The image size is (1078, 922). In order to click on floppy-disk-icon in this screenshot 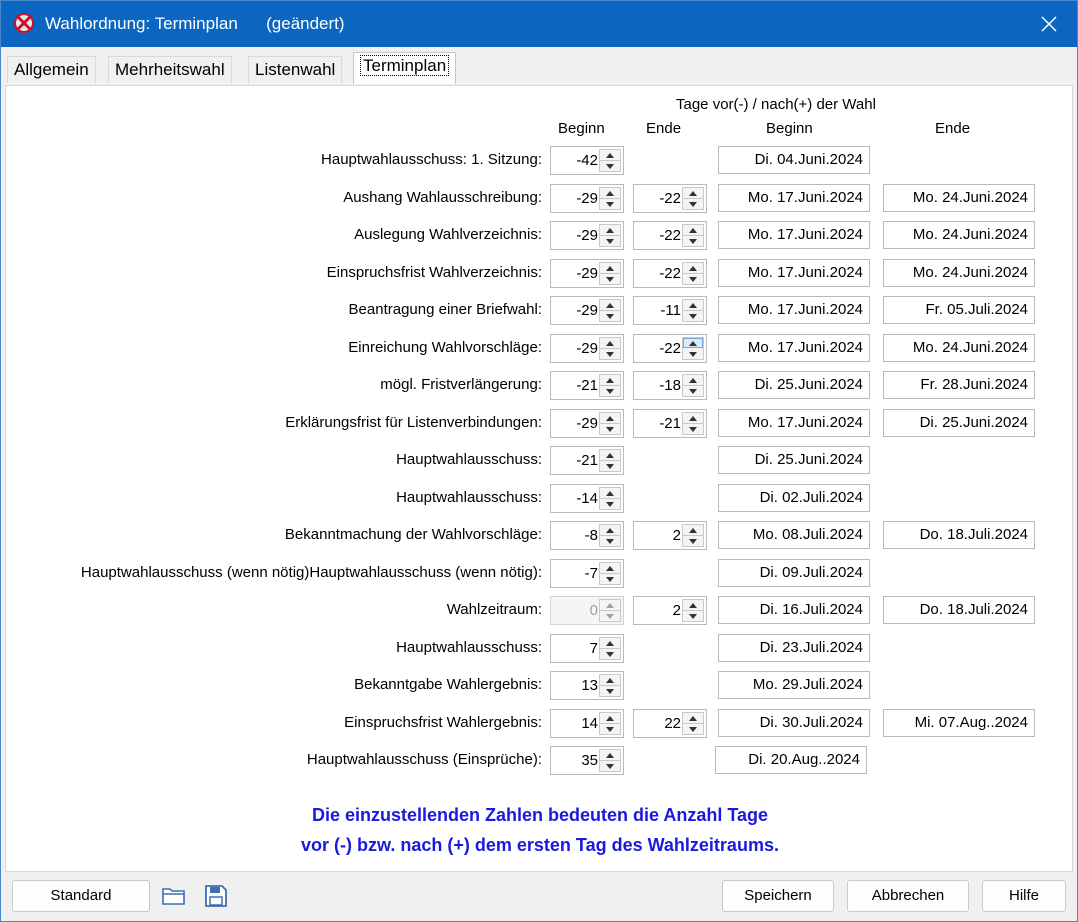, I will do `click(216, 896)`.